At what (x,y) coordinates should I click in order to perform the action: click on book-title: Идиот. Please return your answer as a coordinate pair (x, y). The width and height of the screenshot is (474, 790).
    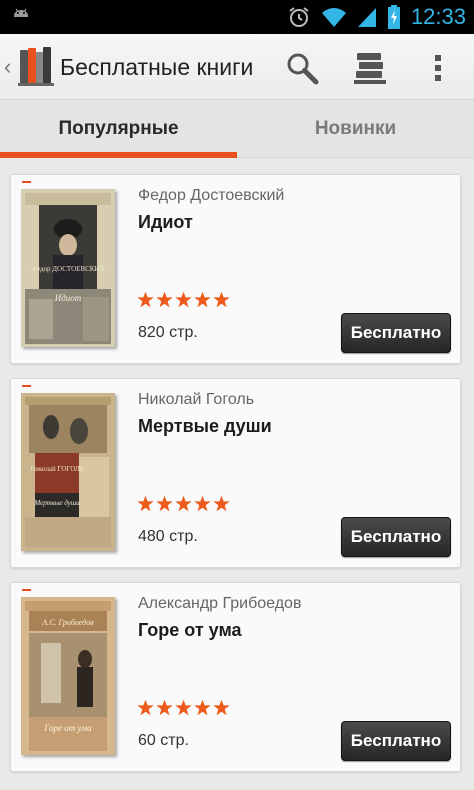
    Looking at the image, I should click on (165, 222).